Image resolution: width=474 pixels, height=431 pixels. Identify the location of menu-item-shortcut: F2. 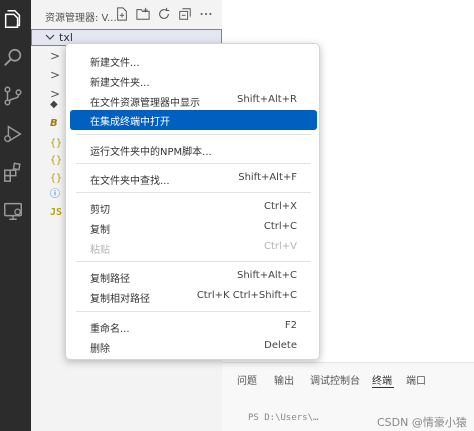
(290, 325).